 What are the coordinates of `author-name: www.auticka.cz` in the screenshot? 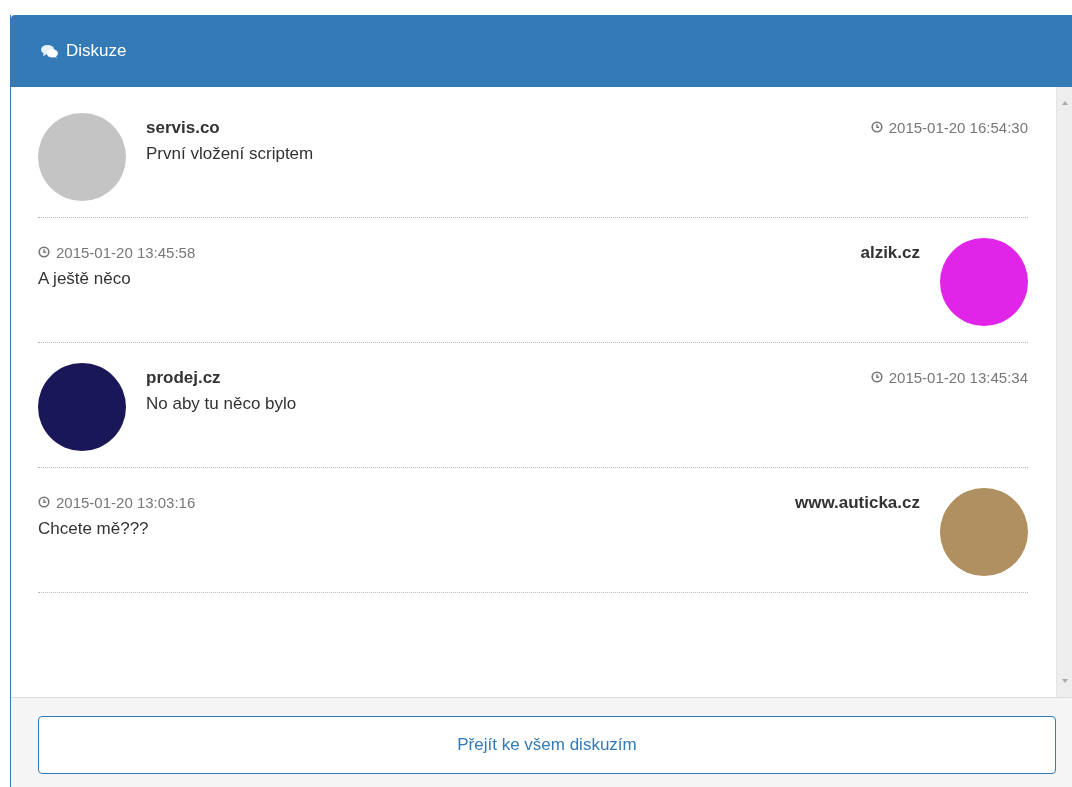 It's located at (857, 503).